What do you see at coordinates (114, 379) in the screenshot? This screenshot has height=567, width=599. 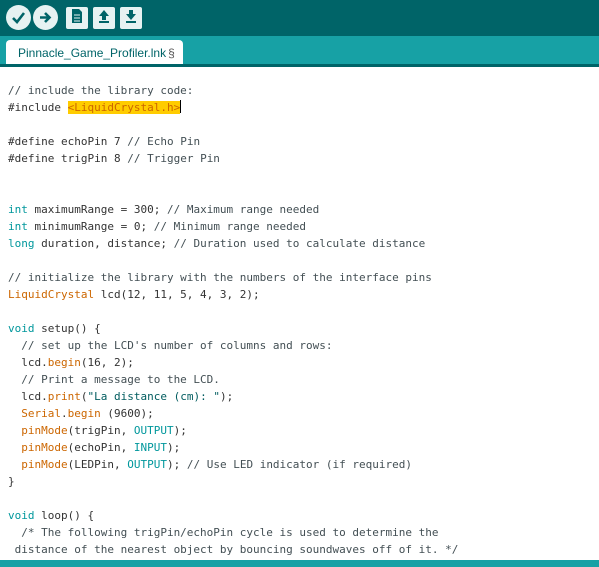 I see `code-token: // Print a message to the LCD.` at bounding box center [114, 379].